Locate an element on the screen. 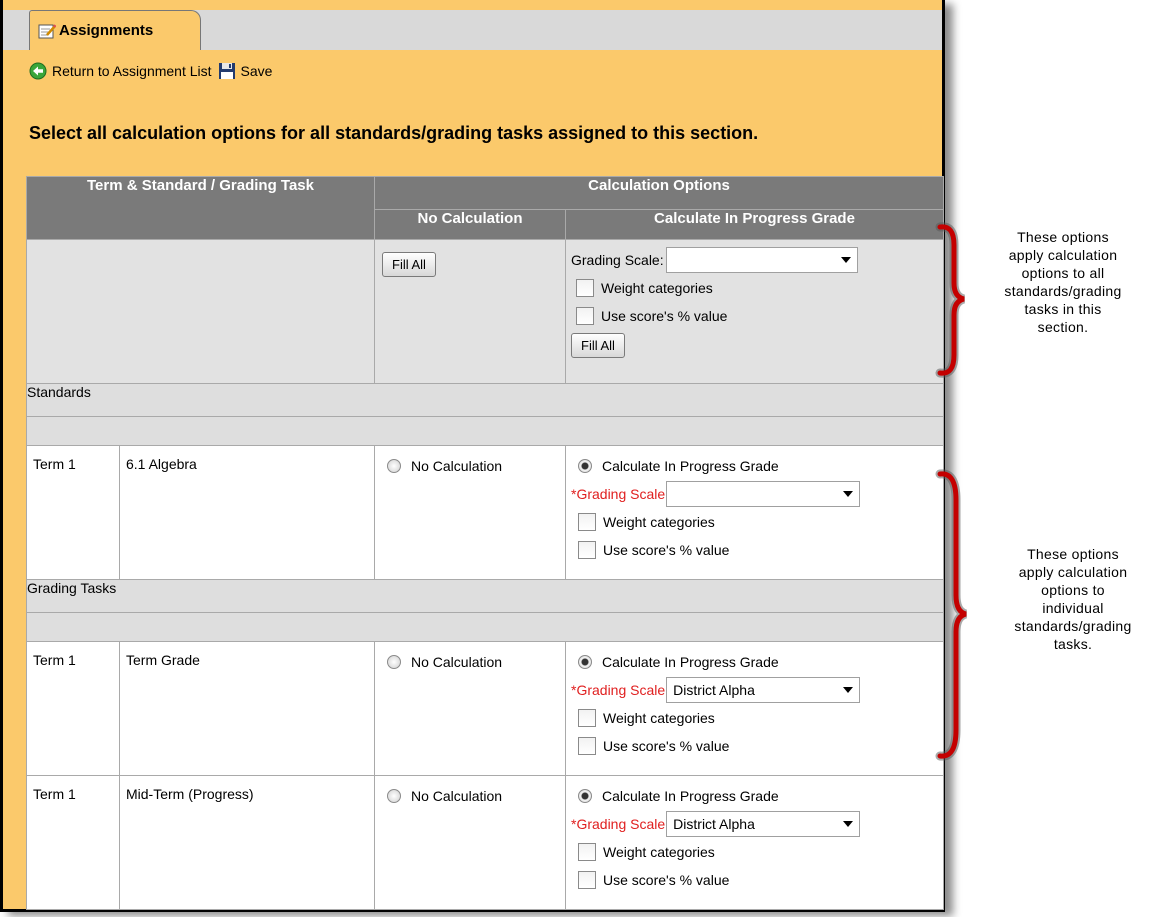  header-no-calculation: No Calculation is located at coordinates (470, 224).